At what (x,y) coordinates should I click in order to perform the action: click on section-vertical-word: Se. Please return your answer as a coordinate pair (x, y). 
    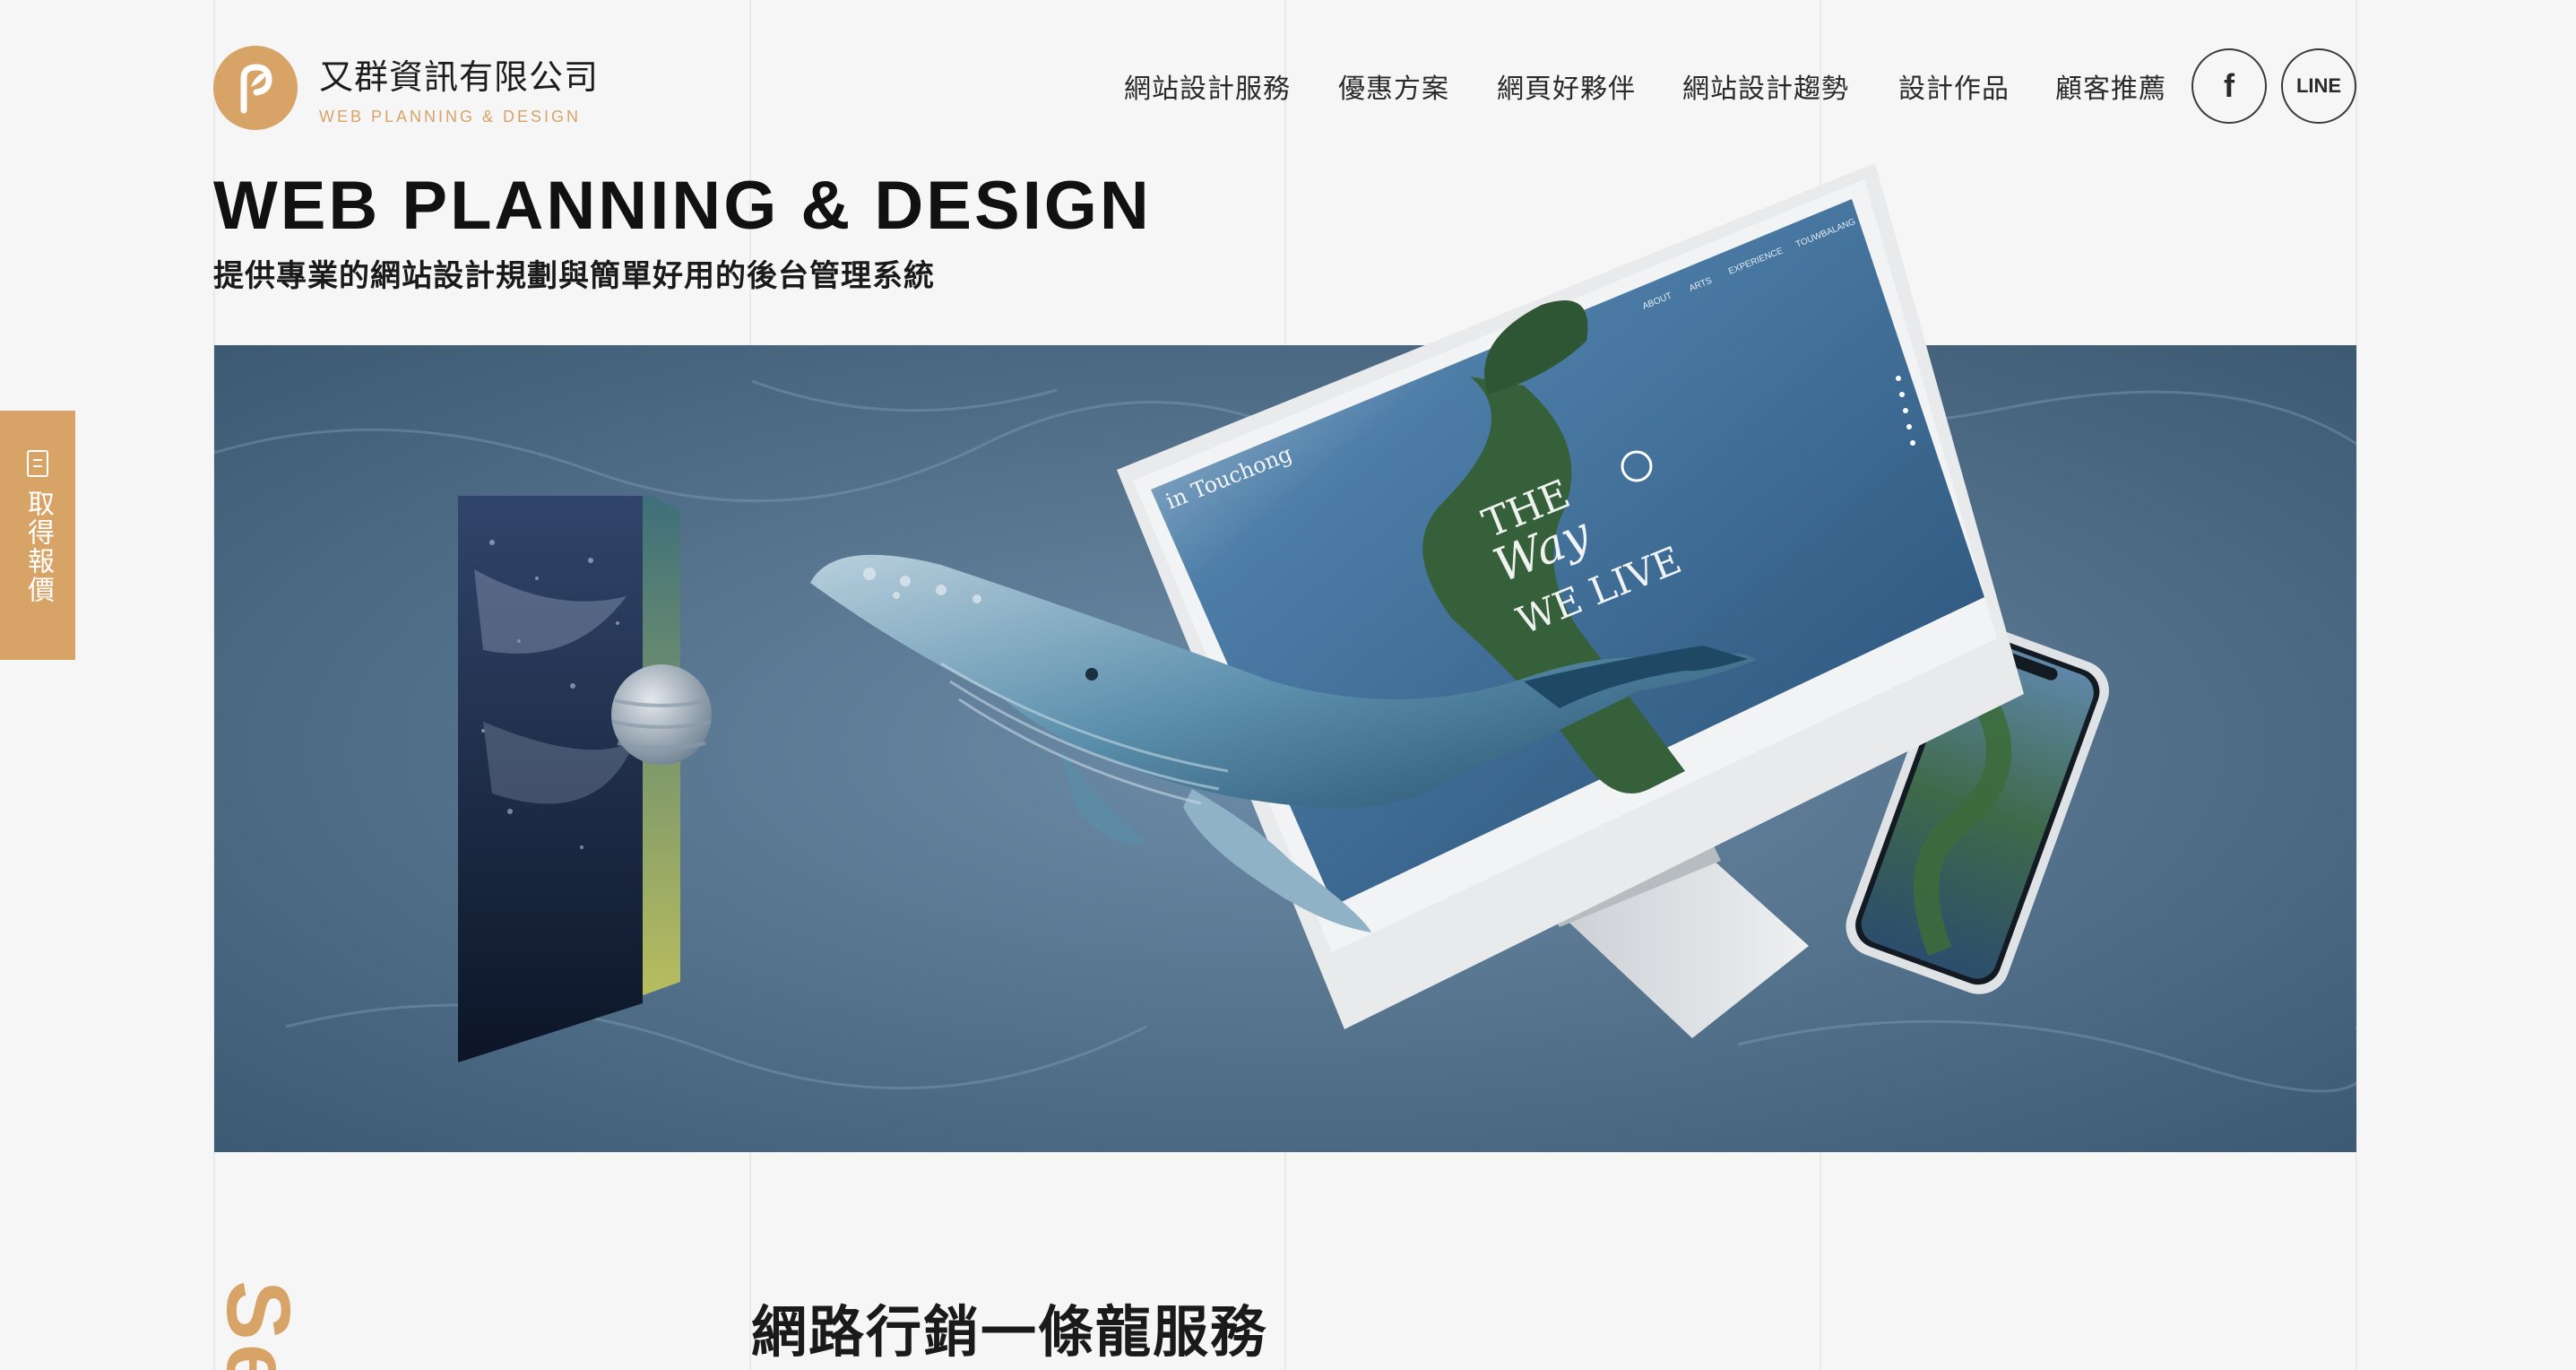
    Looking at the image, I should click on (258, 1325).